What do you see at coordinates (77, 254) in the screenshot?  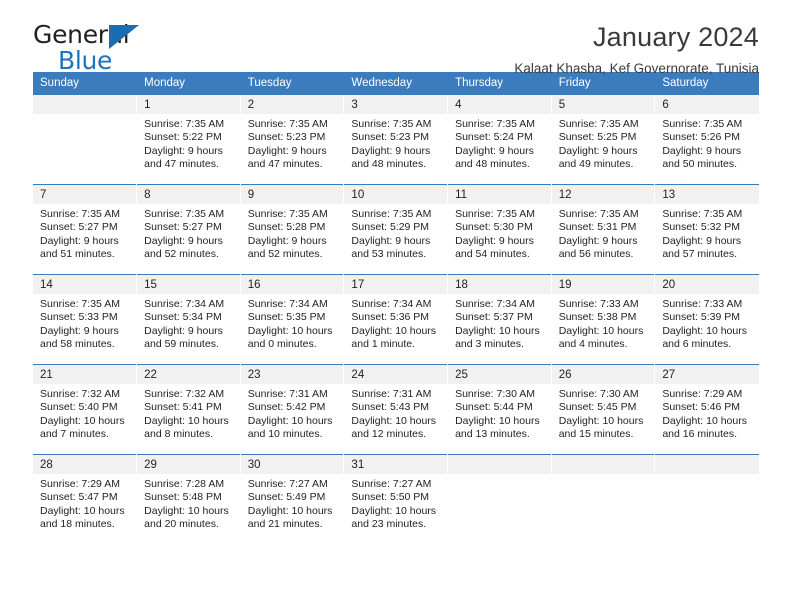 I see `daylight-text-line2: and 51 minutes.` at bounding box center [77, 254].